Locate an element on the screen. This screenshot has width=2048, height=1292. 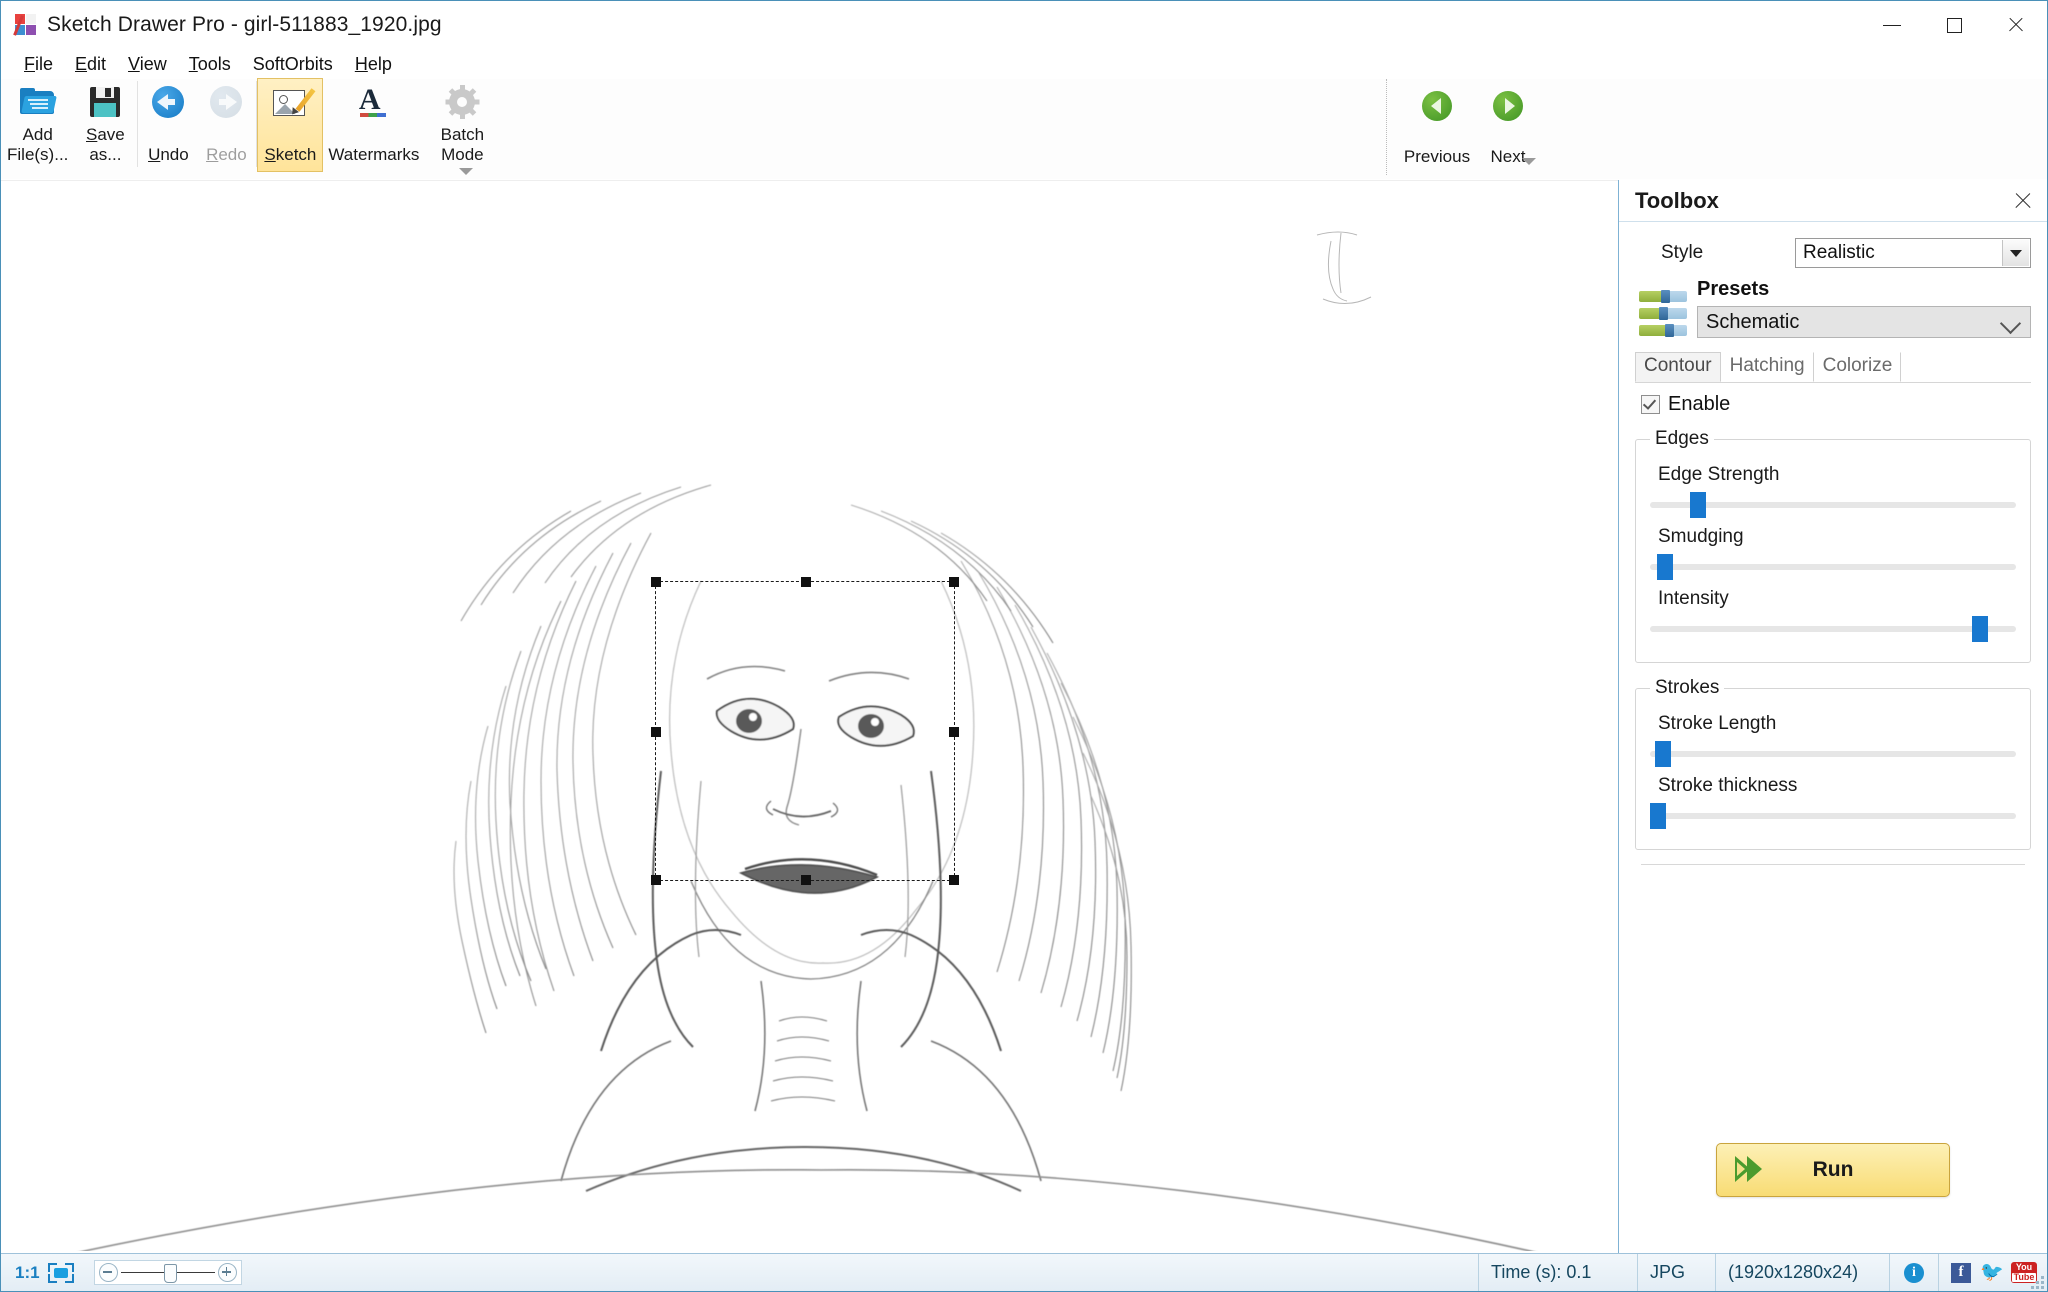
intensity-slider is located at coordinates (1833, 629).